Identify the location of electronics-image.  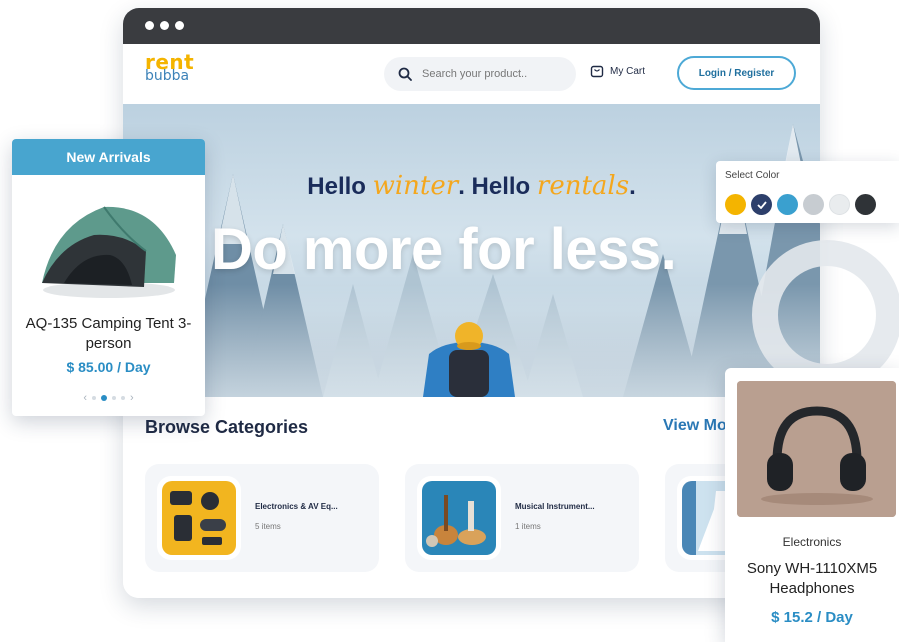
(198, 518).